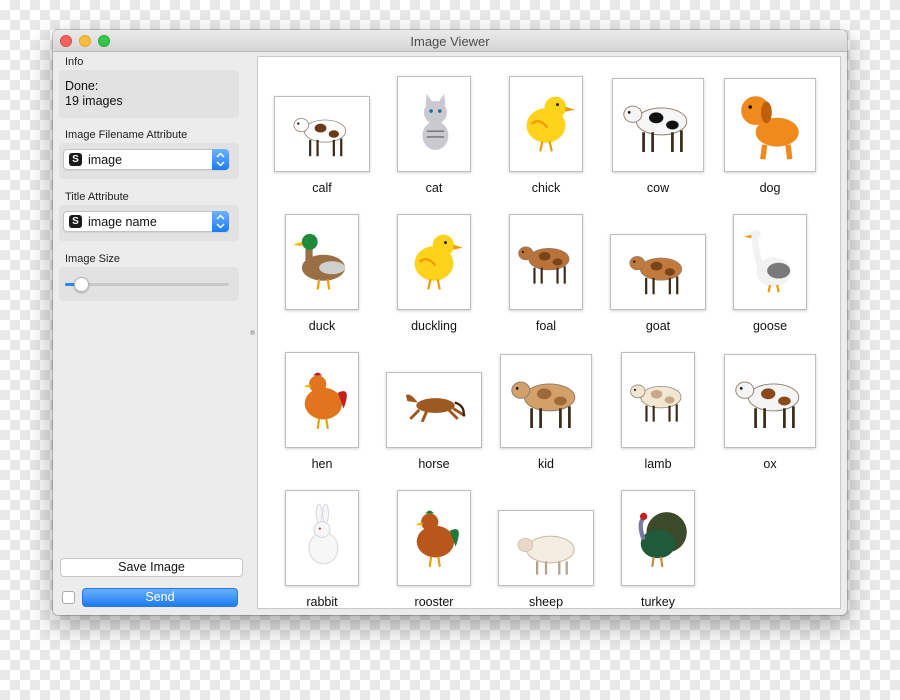  I want to click on image-caption: lamb, so click(658, 464).